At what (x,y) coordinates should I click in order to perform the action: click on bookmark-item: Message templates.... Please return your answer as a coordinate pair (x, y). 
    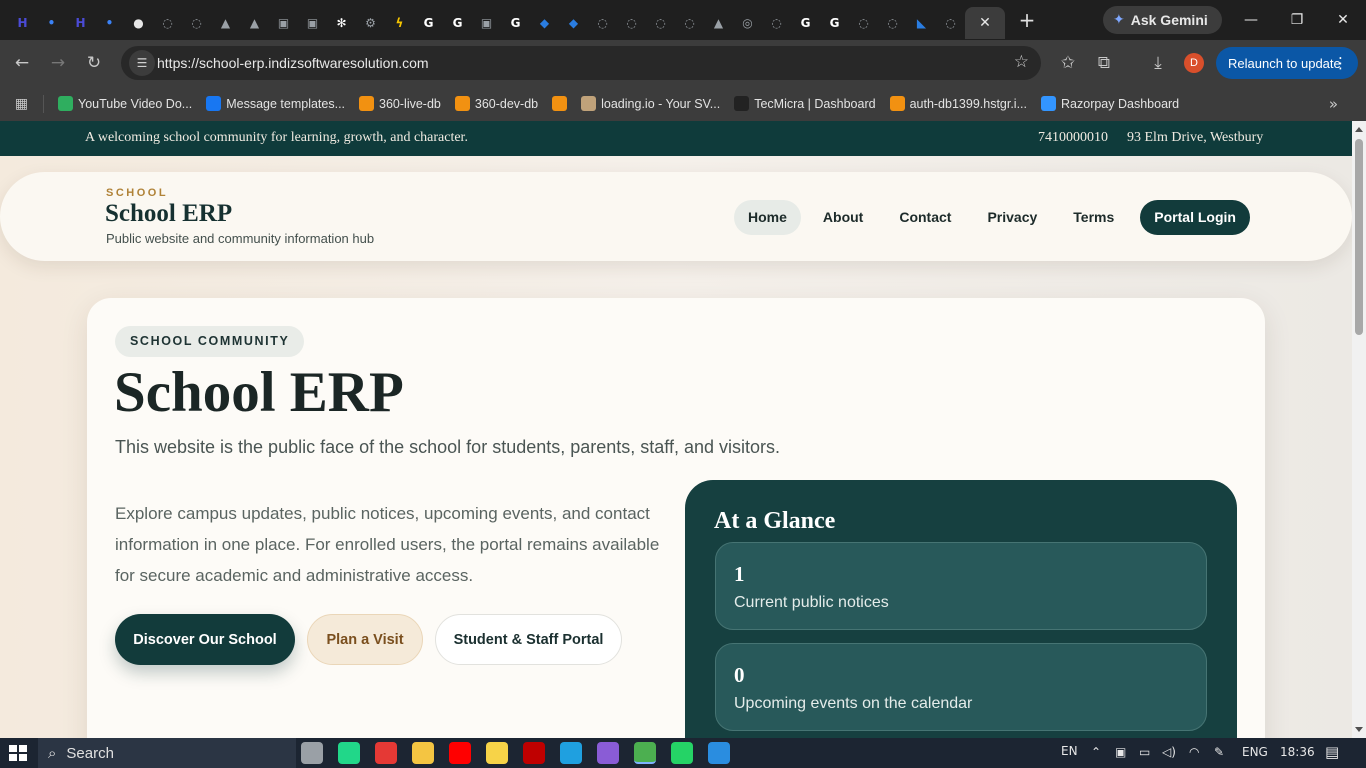
    Looking at the image, I should click on (275, 103).